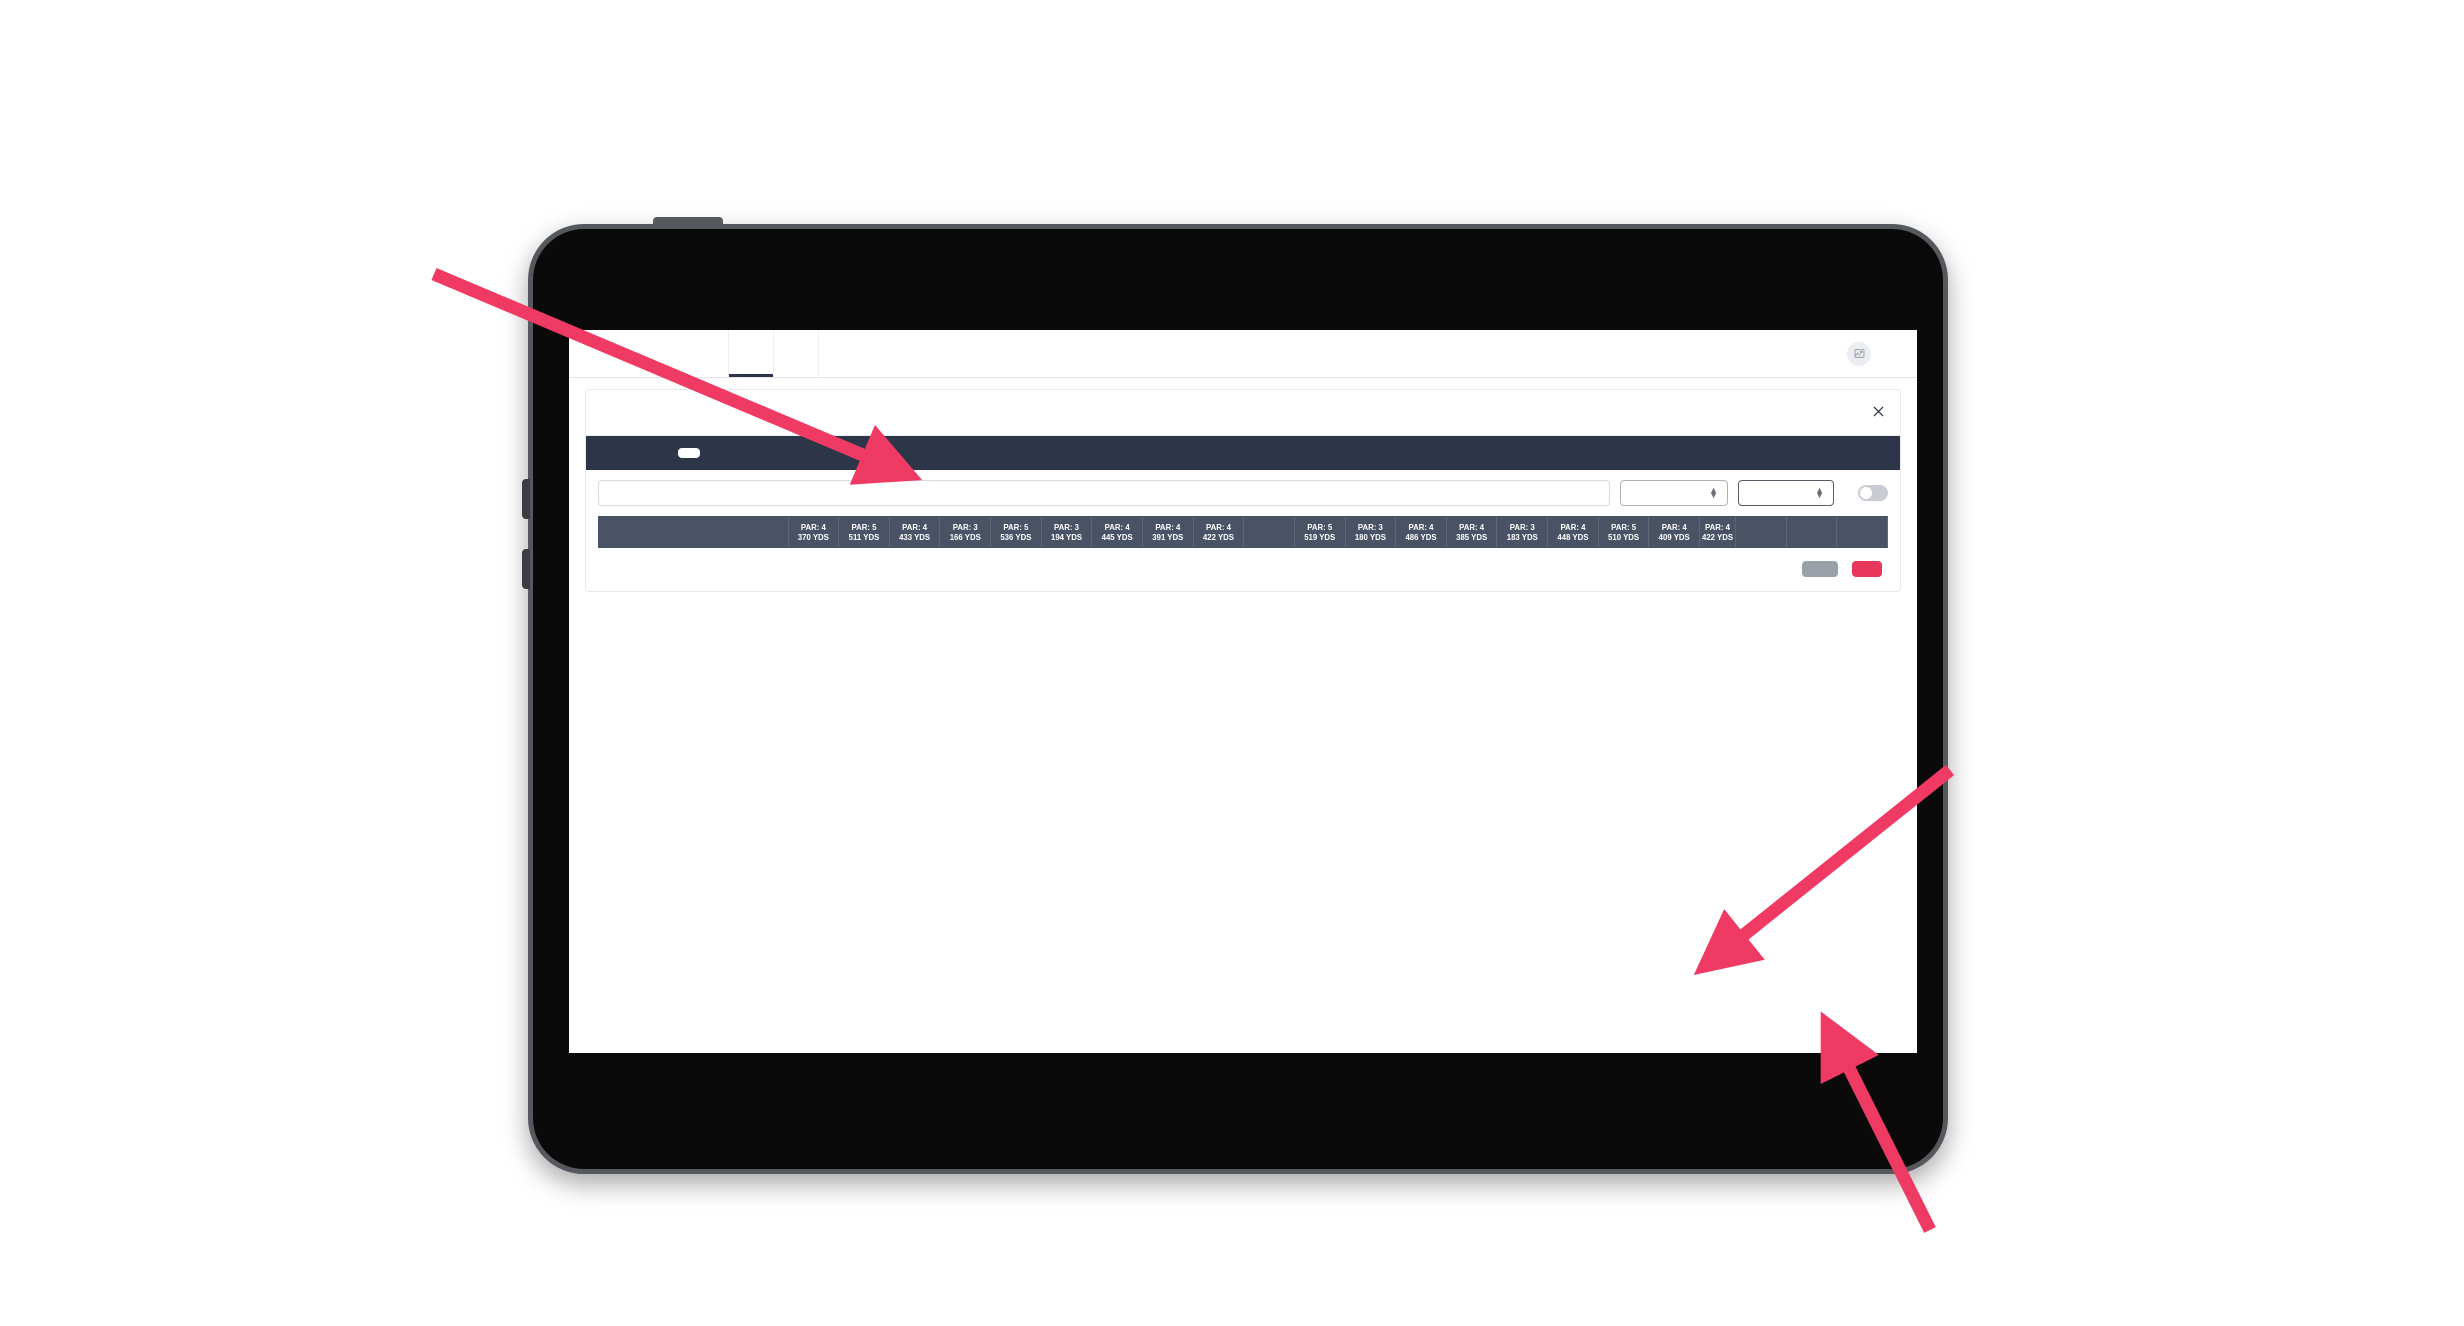  I want to click on hole-yardage: 385 YDS, so click(1472, 537).